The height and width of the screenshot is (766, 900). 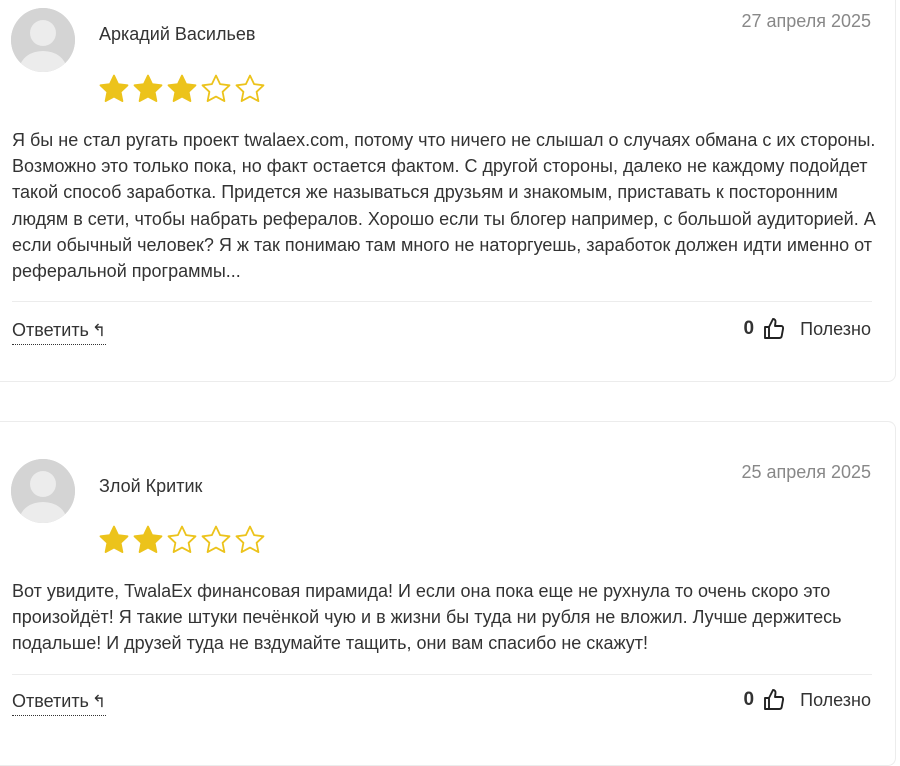 I want to click on review-date: 25 апреля 2025, so click(x=806, y=472).